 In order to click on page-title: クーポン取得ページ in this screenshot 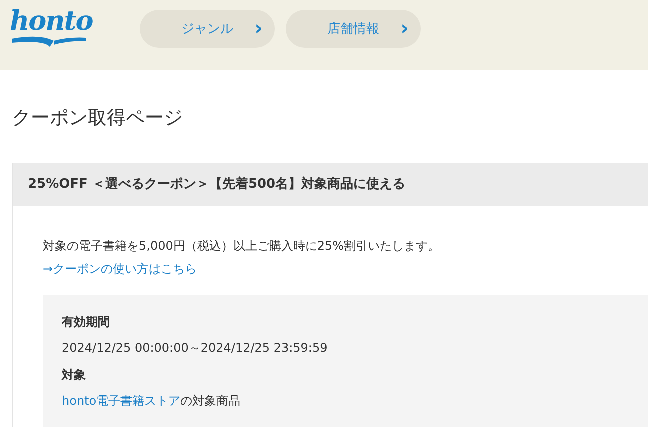, I will do `click(97, 118)`.